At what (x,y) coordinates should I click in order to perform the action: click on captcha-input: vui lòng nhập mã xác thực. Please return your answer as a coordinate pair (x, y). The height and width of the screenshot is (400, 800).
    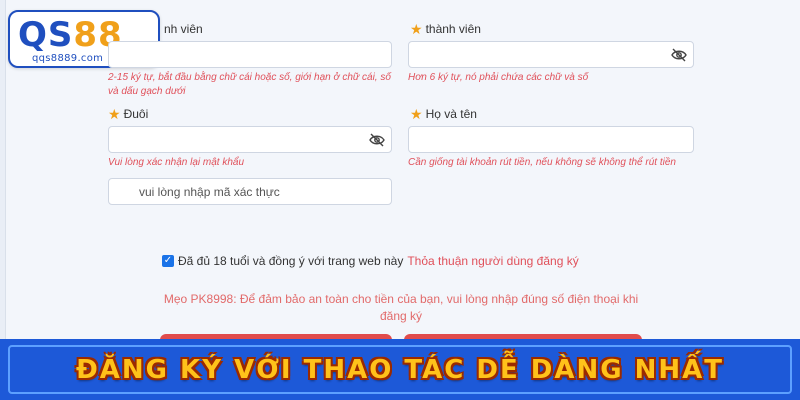
    Looking at the image, I should click on (250, 191).